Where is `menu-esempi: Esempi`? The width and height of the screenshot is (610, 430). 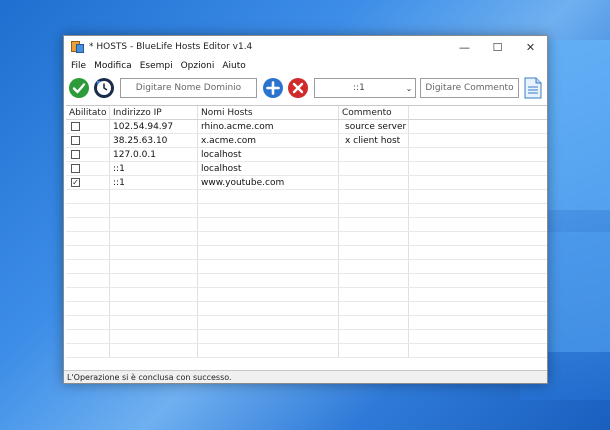
menu-esempi: Esempi is located at coordinates (156, 66).